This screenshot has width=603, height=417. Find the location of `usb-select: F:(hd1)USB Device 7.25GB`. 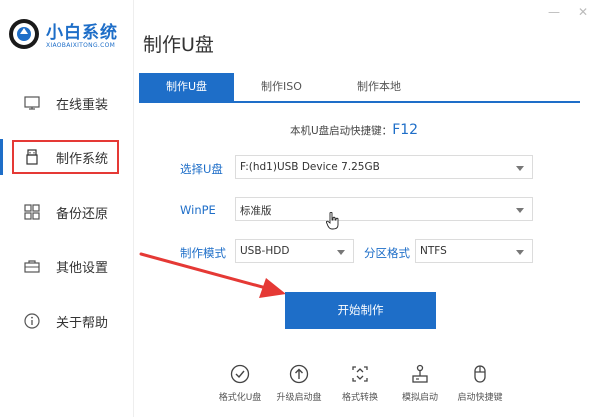

usb-select: F:(hd1)USB Device 7.25GB is located at coordinates (384, 167).